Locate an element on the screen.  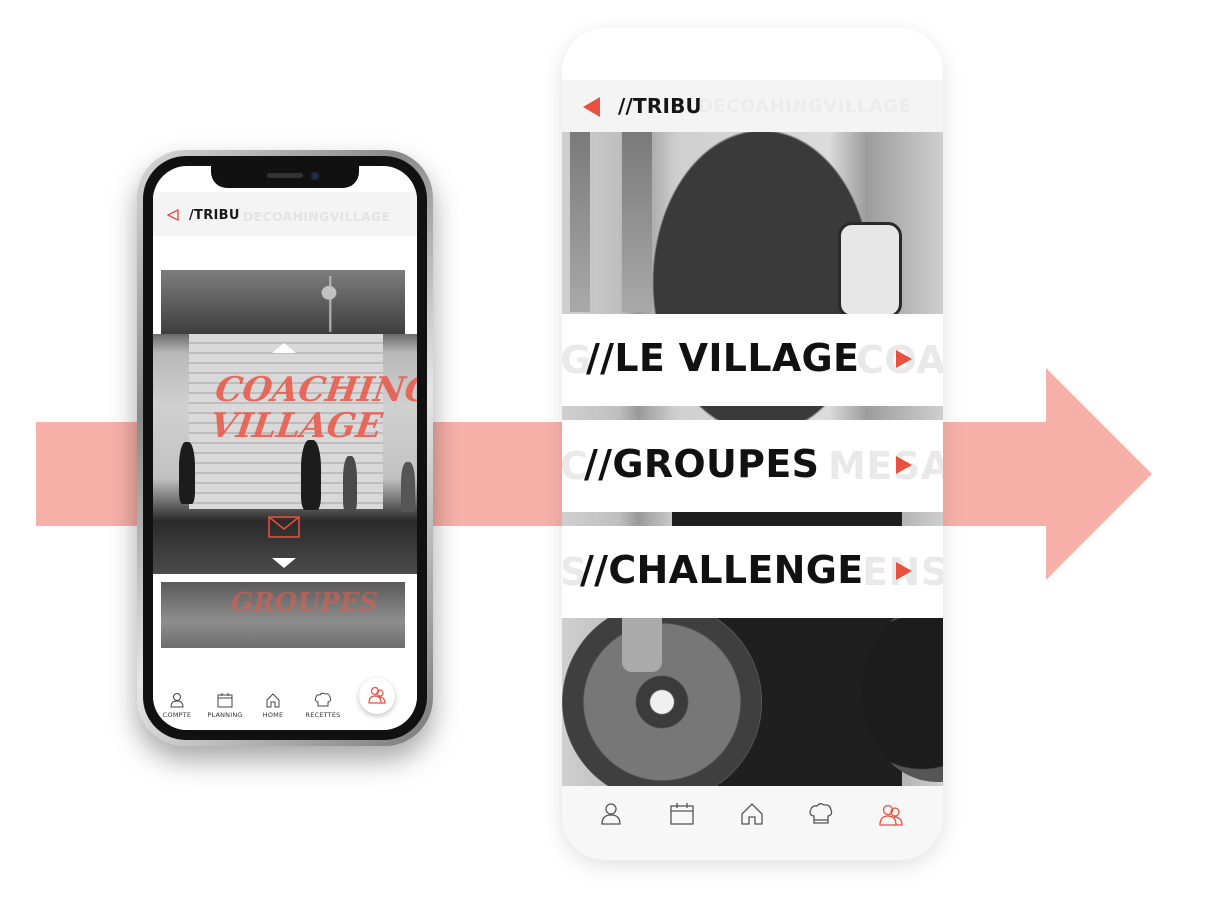
nav-label: RECETTES is located at coordinates (323, 715).